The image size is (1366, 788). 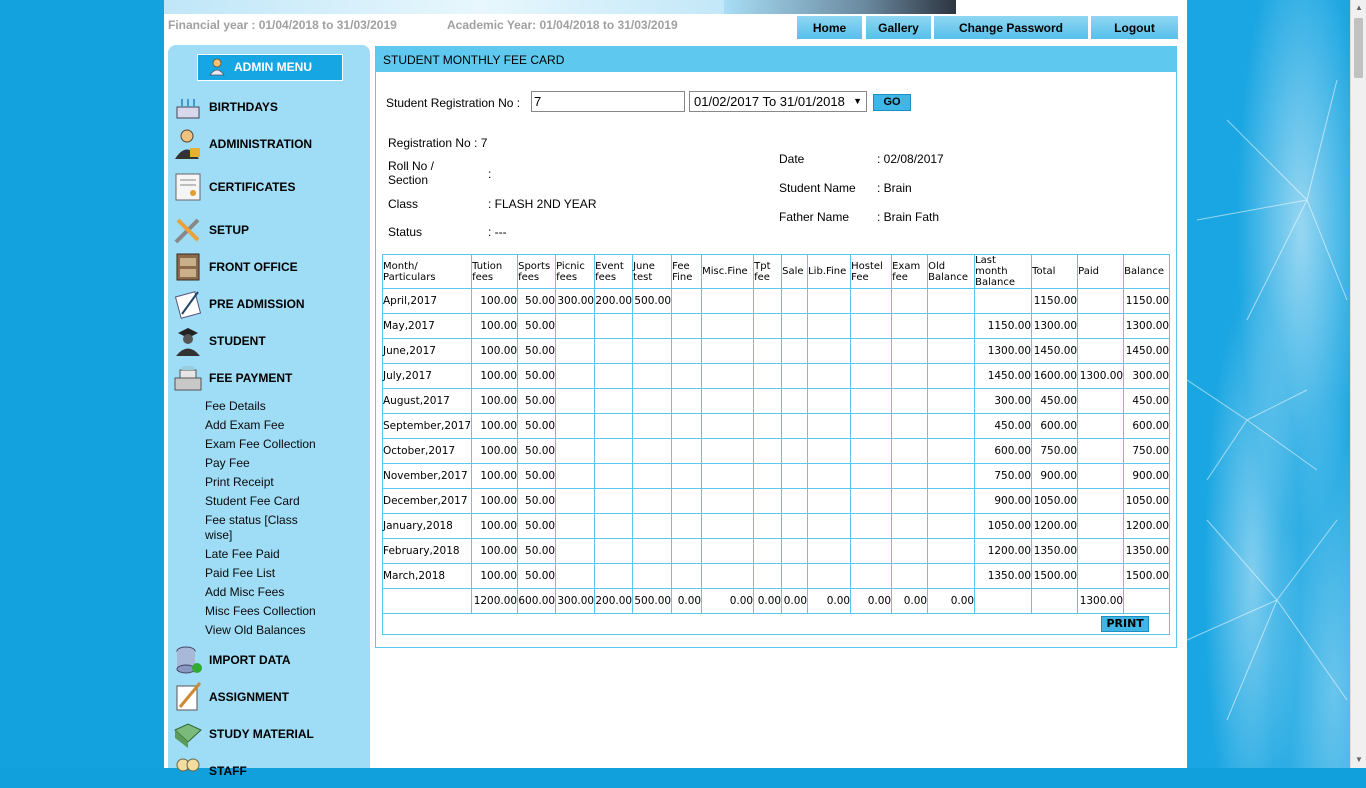 I want to click on table-row: May,2017 100.00 50.00 1150.00 1300.00 1300.00, so click(x=776, y=326).